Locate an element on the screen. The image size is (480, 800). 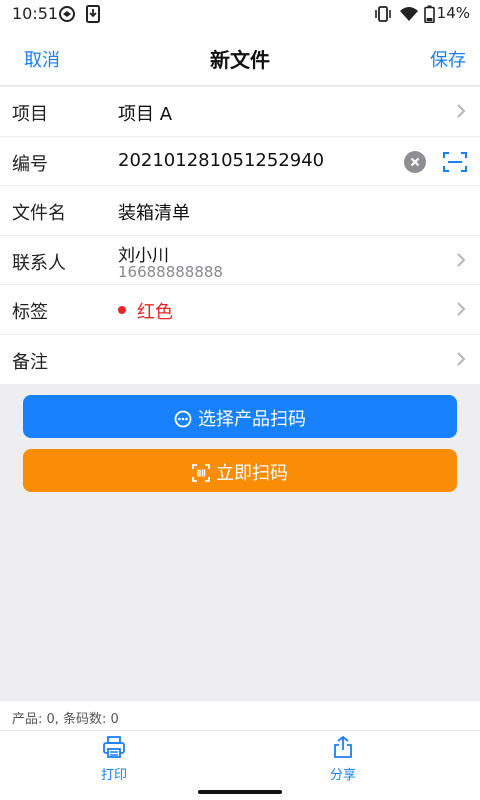
share-button: 分享 is located at coordinates (343, 761).